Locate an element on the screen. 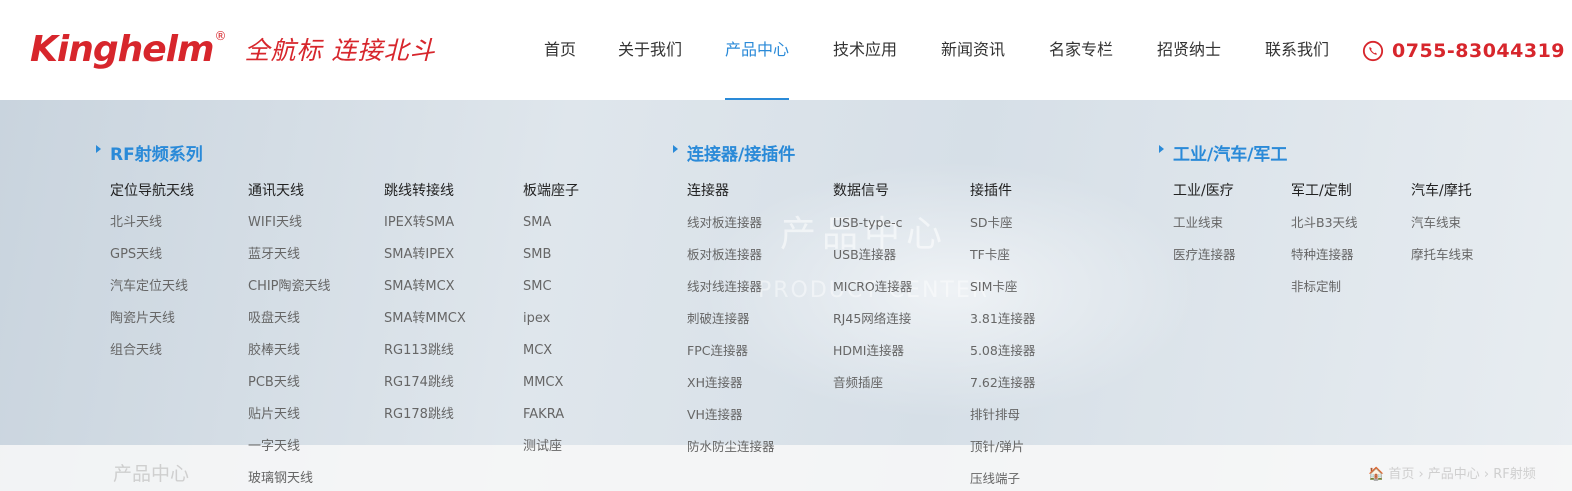  menu-item: 组合天线 is located at coordinates (152, 351).